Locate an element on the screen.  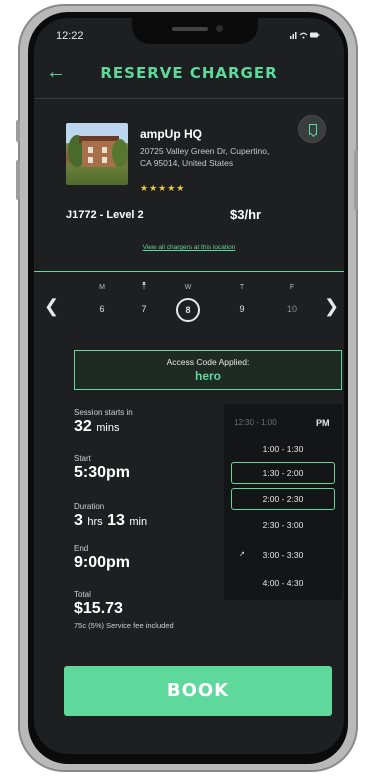
time-slot: 4:00 - 4:30 is located at coordinates (283, 583).